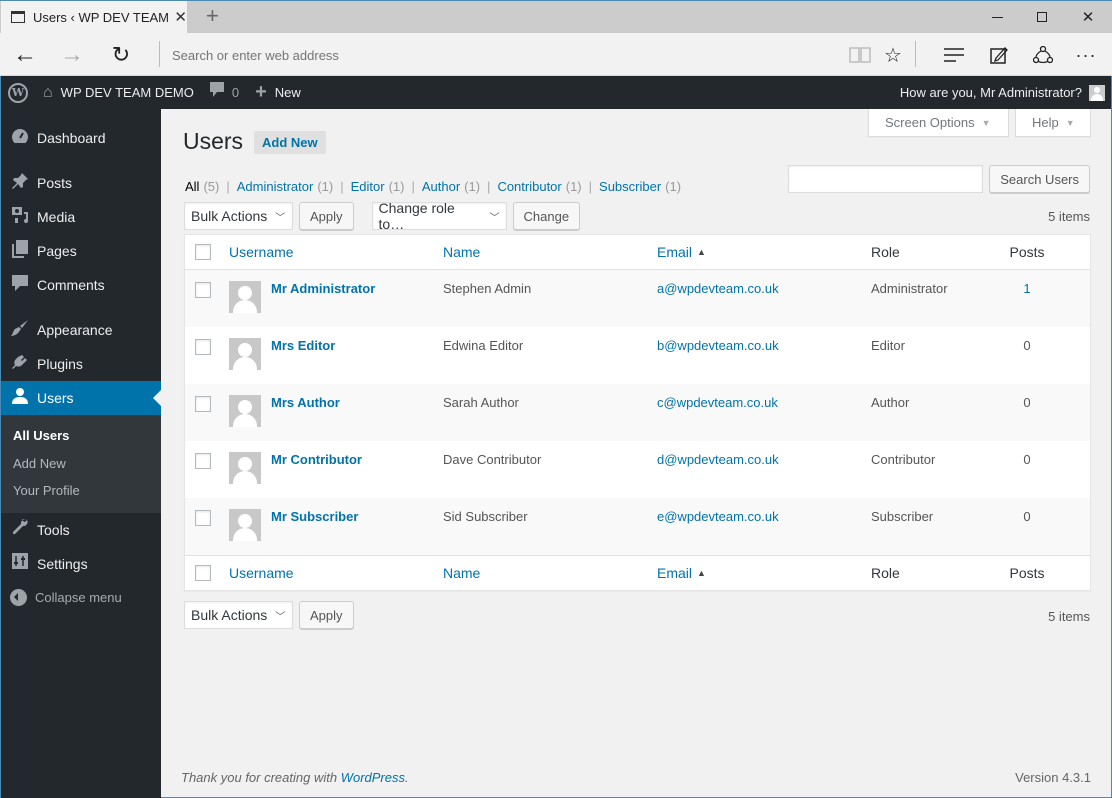 Image resolution: width=1112 pixels, height=798 pixels. Describe the element at coordinates (373, 777) in the screenshot. I see `wordpress-link: WordPress` at that location.